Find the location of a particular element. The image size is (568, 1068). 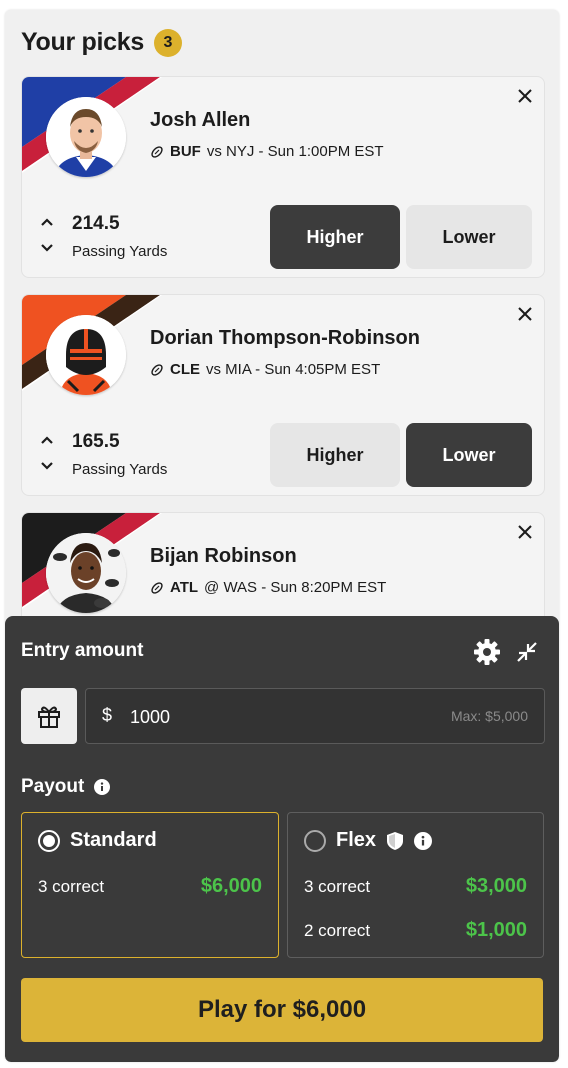

page-title: Your picks is located at coordinates (82, 42).